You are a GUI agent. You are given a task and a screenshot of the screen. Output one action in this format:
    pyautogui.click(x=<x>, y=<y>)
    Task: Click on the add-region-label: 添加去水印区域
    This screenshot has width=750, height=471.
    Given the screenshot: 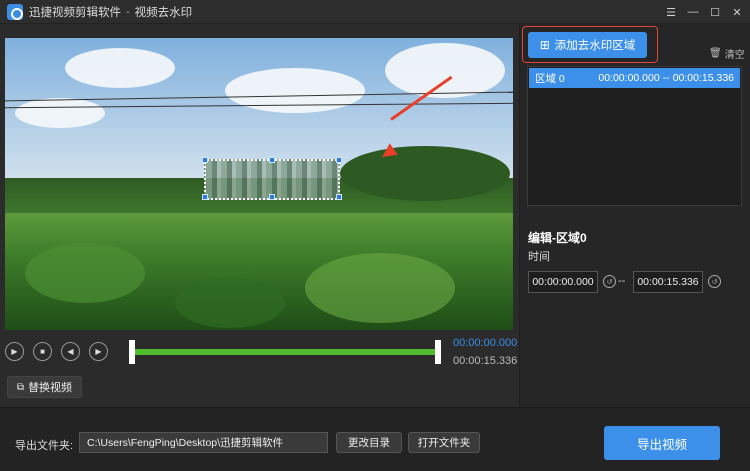 What is the action you would take?
    pyautogui.click(x=595, y=46)
    